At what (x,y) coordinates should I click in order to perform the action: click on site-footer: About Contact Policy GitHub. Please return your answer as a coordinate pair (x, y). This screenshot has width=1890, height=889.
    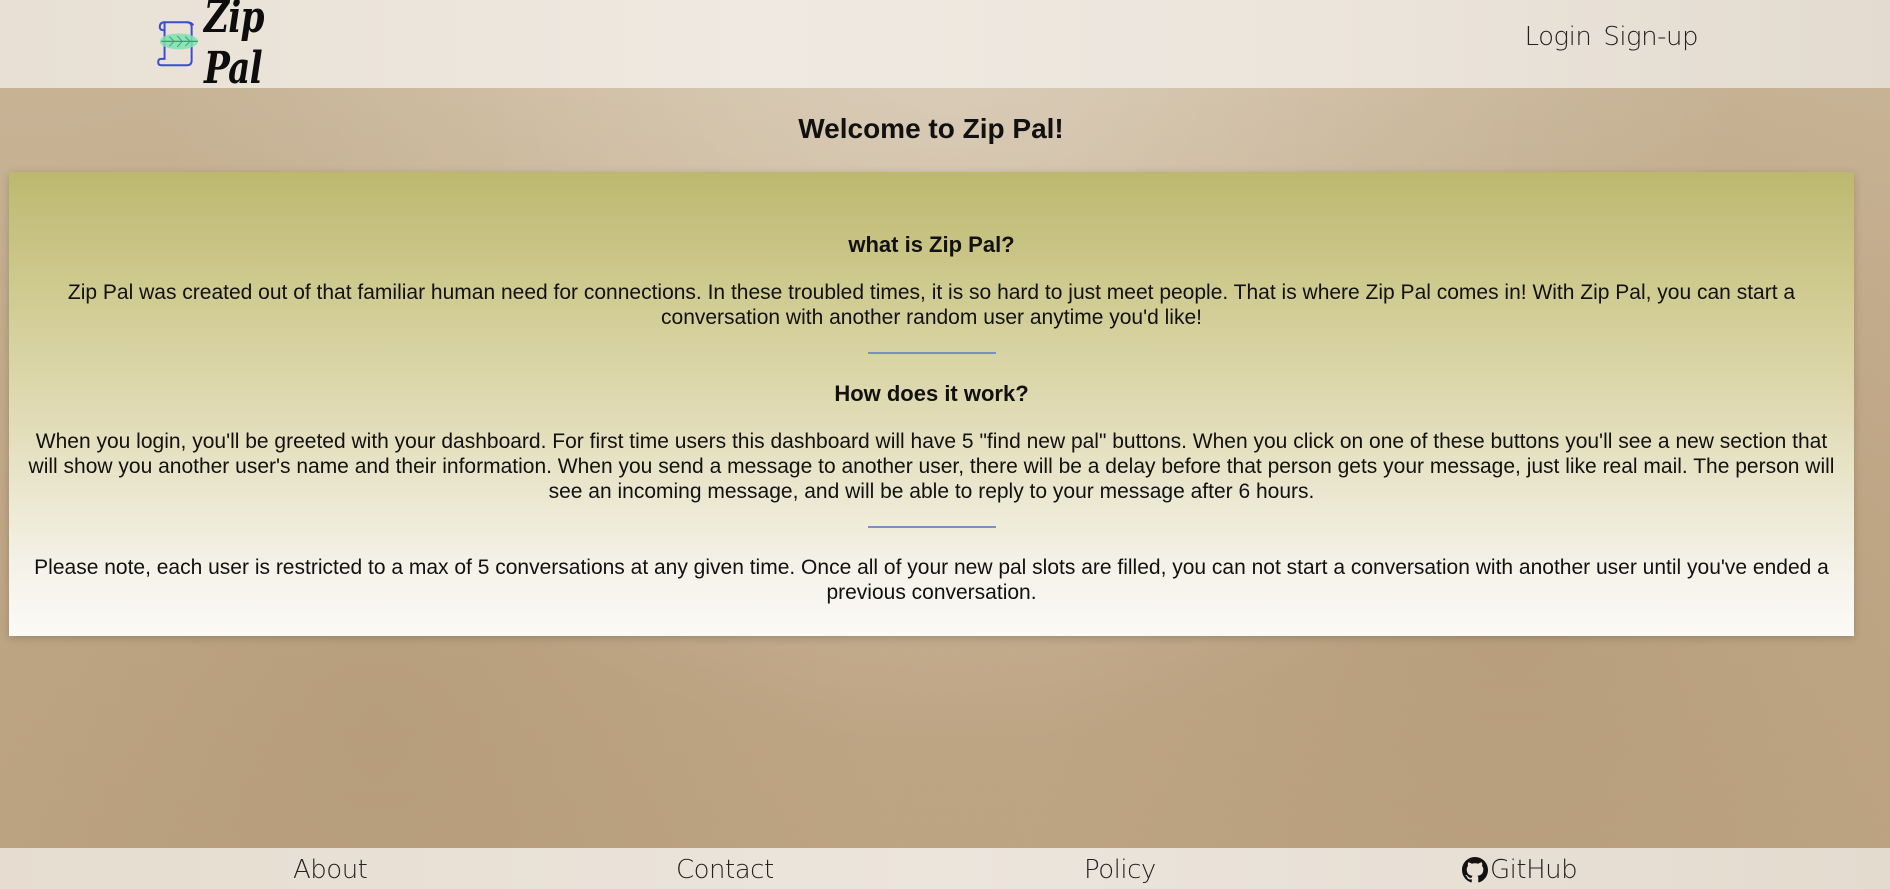
    Looking at the image, I should click on (945, 868).